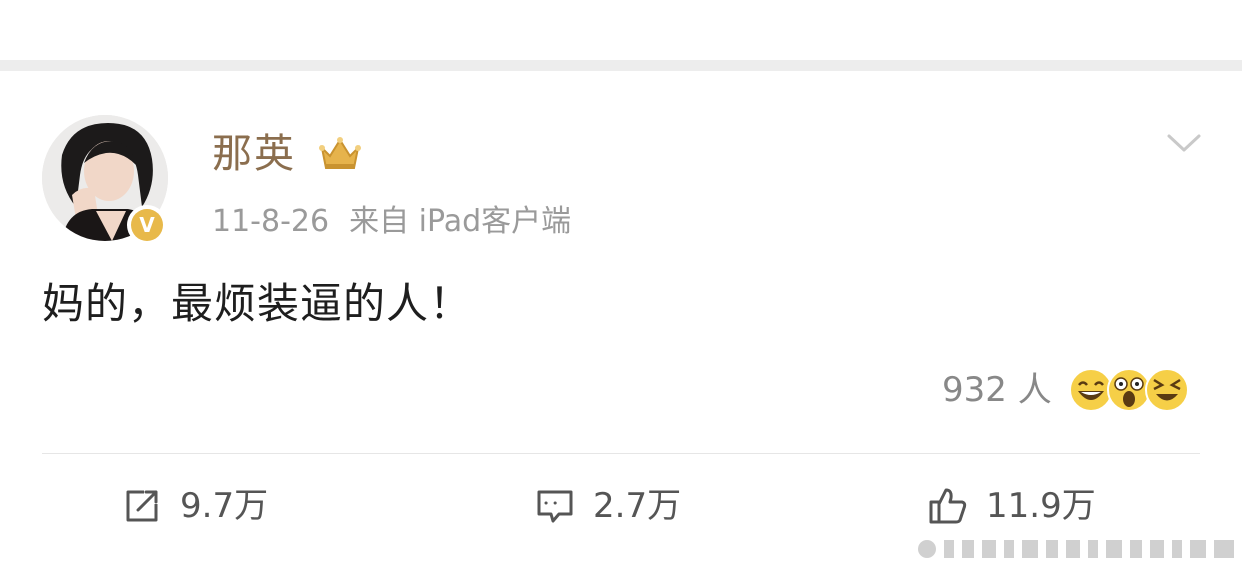 The width and height of the screenshot is (1242, 587). I want to click on repost-count: 9.7万, so click(224, 506).